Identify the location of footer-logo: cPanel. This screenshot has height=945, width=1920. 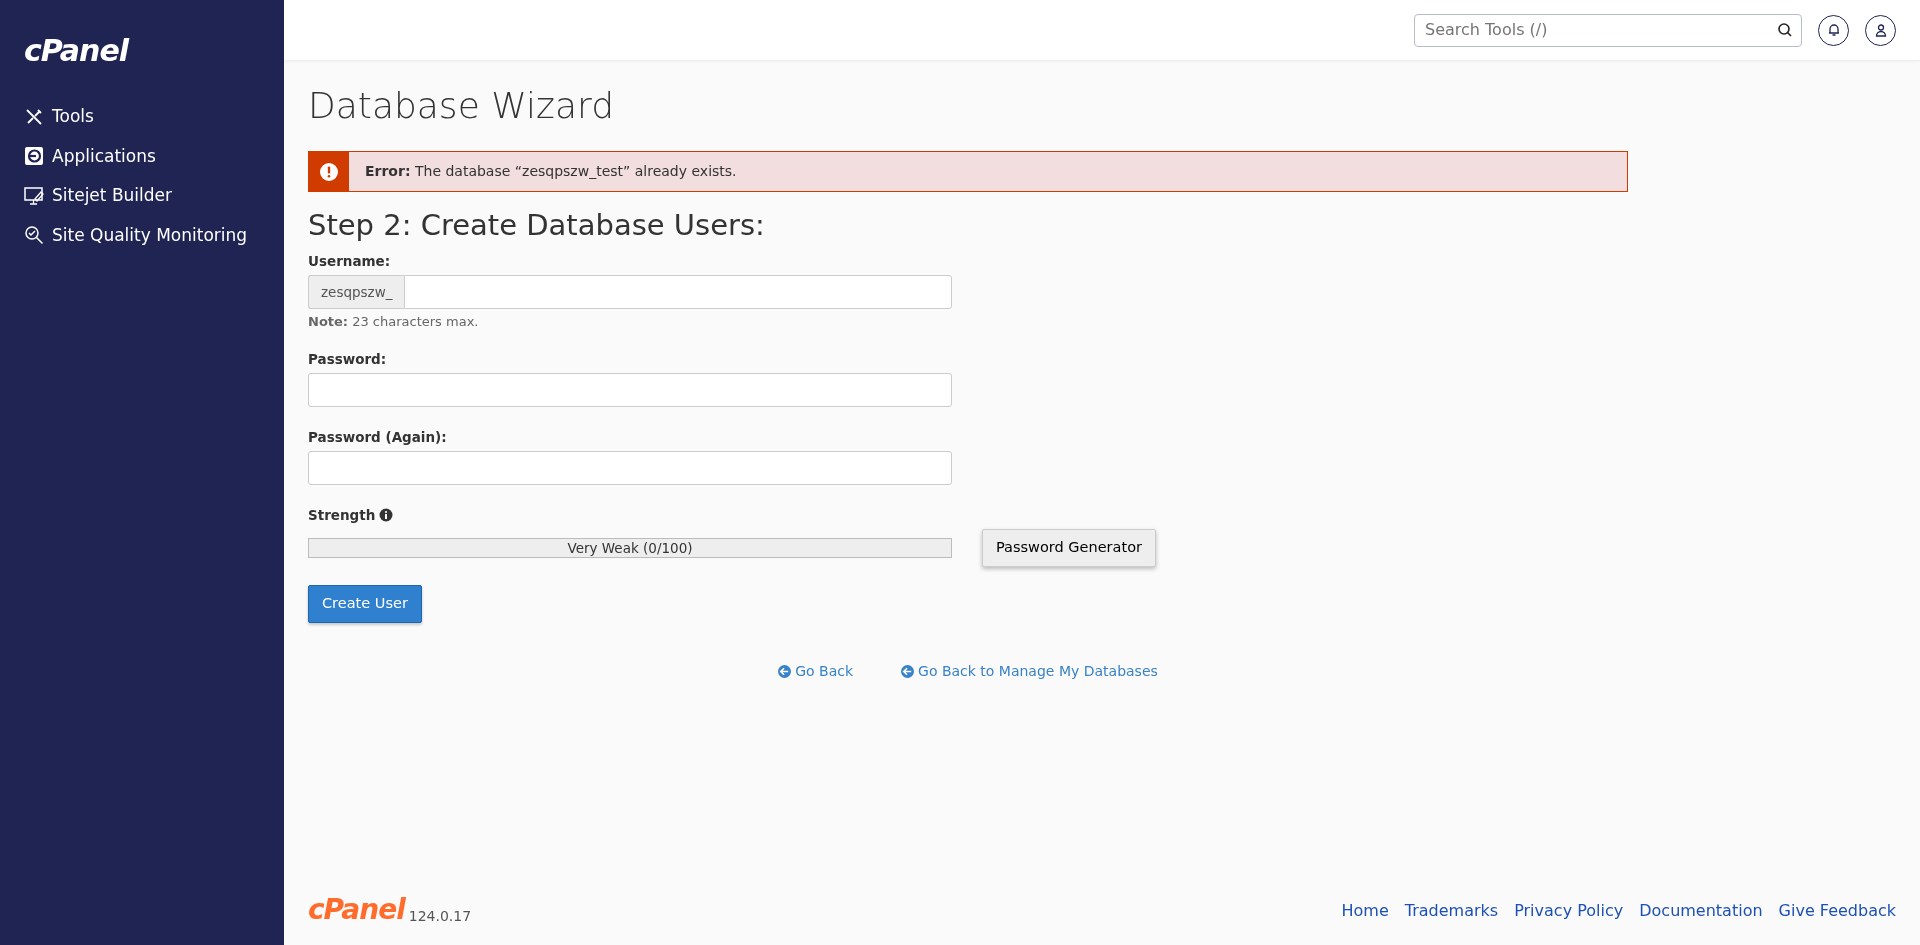
(356, 910).